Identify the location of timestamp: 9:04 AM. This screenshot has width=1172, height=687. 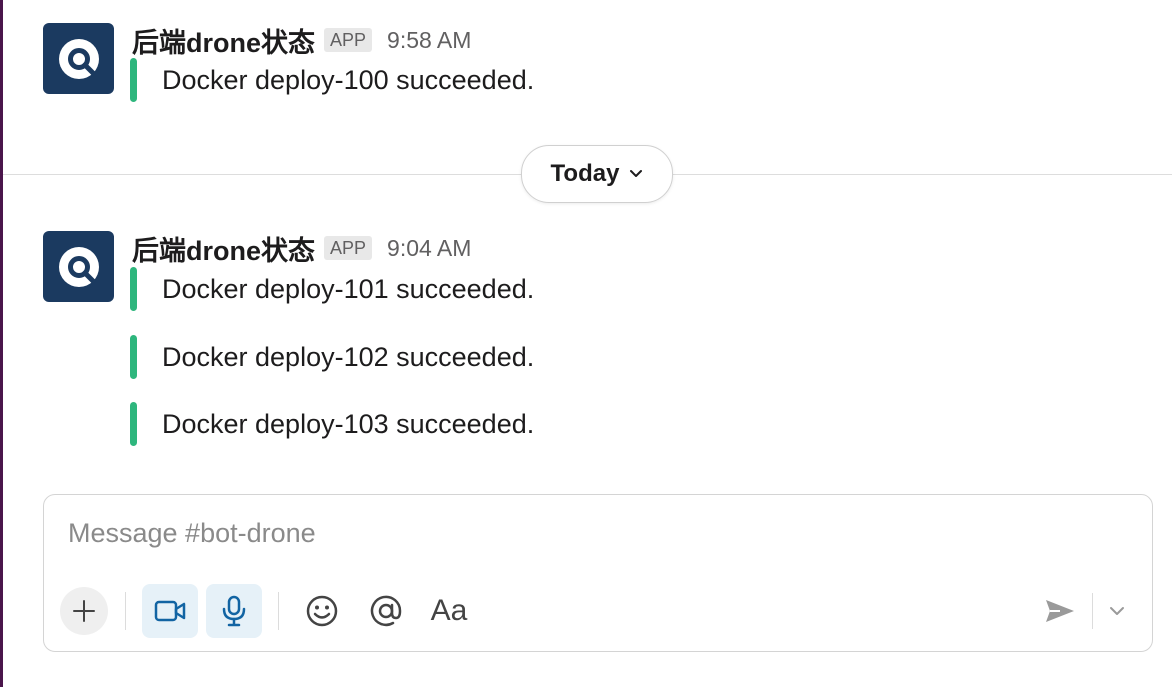
(429, 248).